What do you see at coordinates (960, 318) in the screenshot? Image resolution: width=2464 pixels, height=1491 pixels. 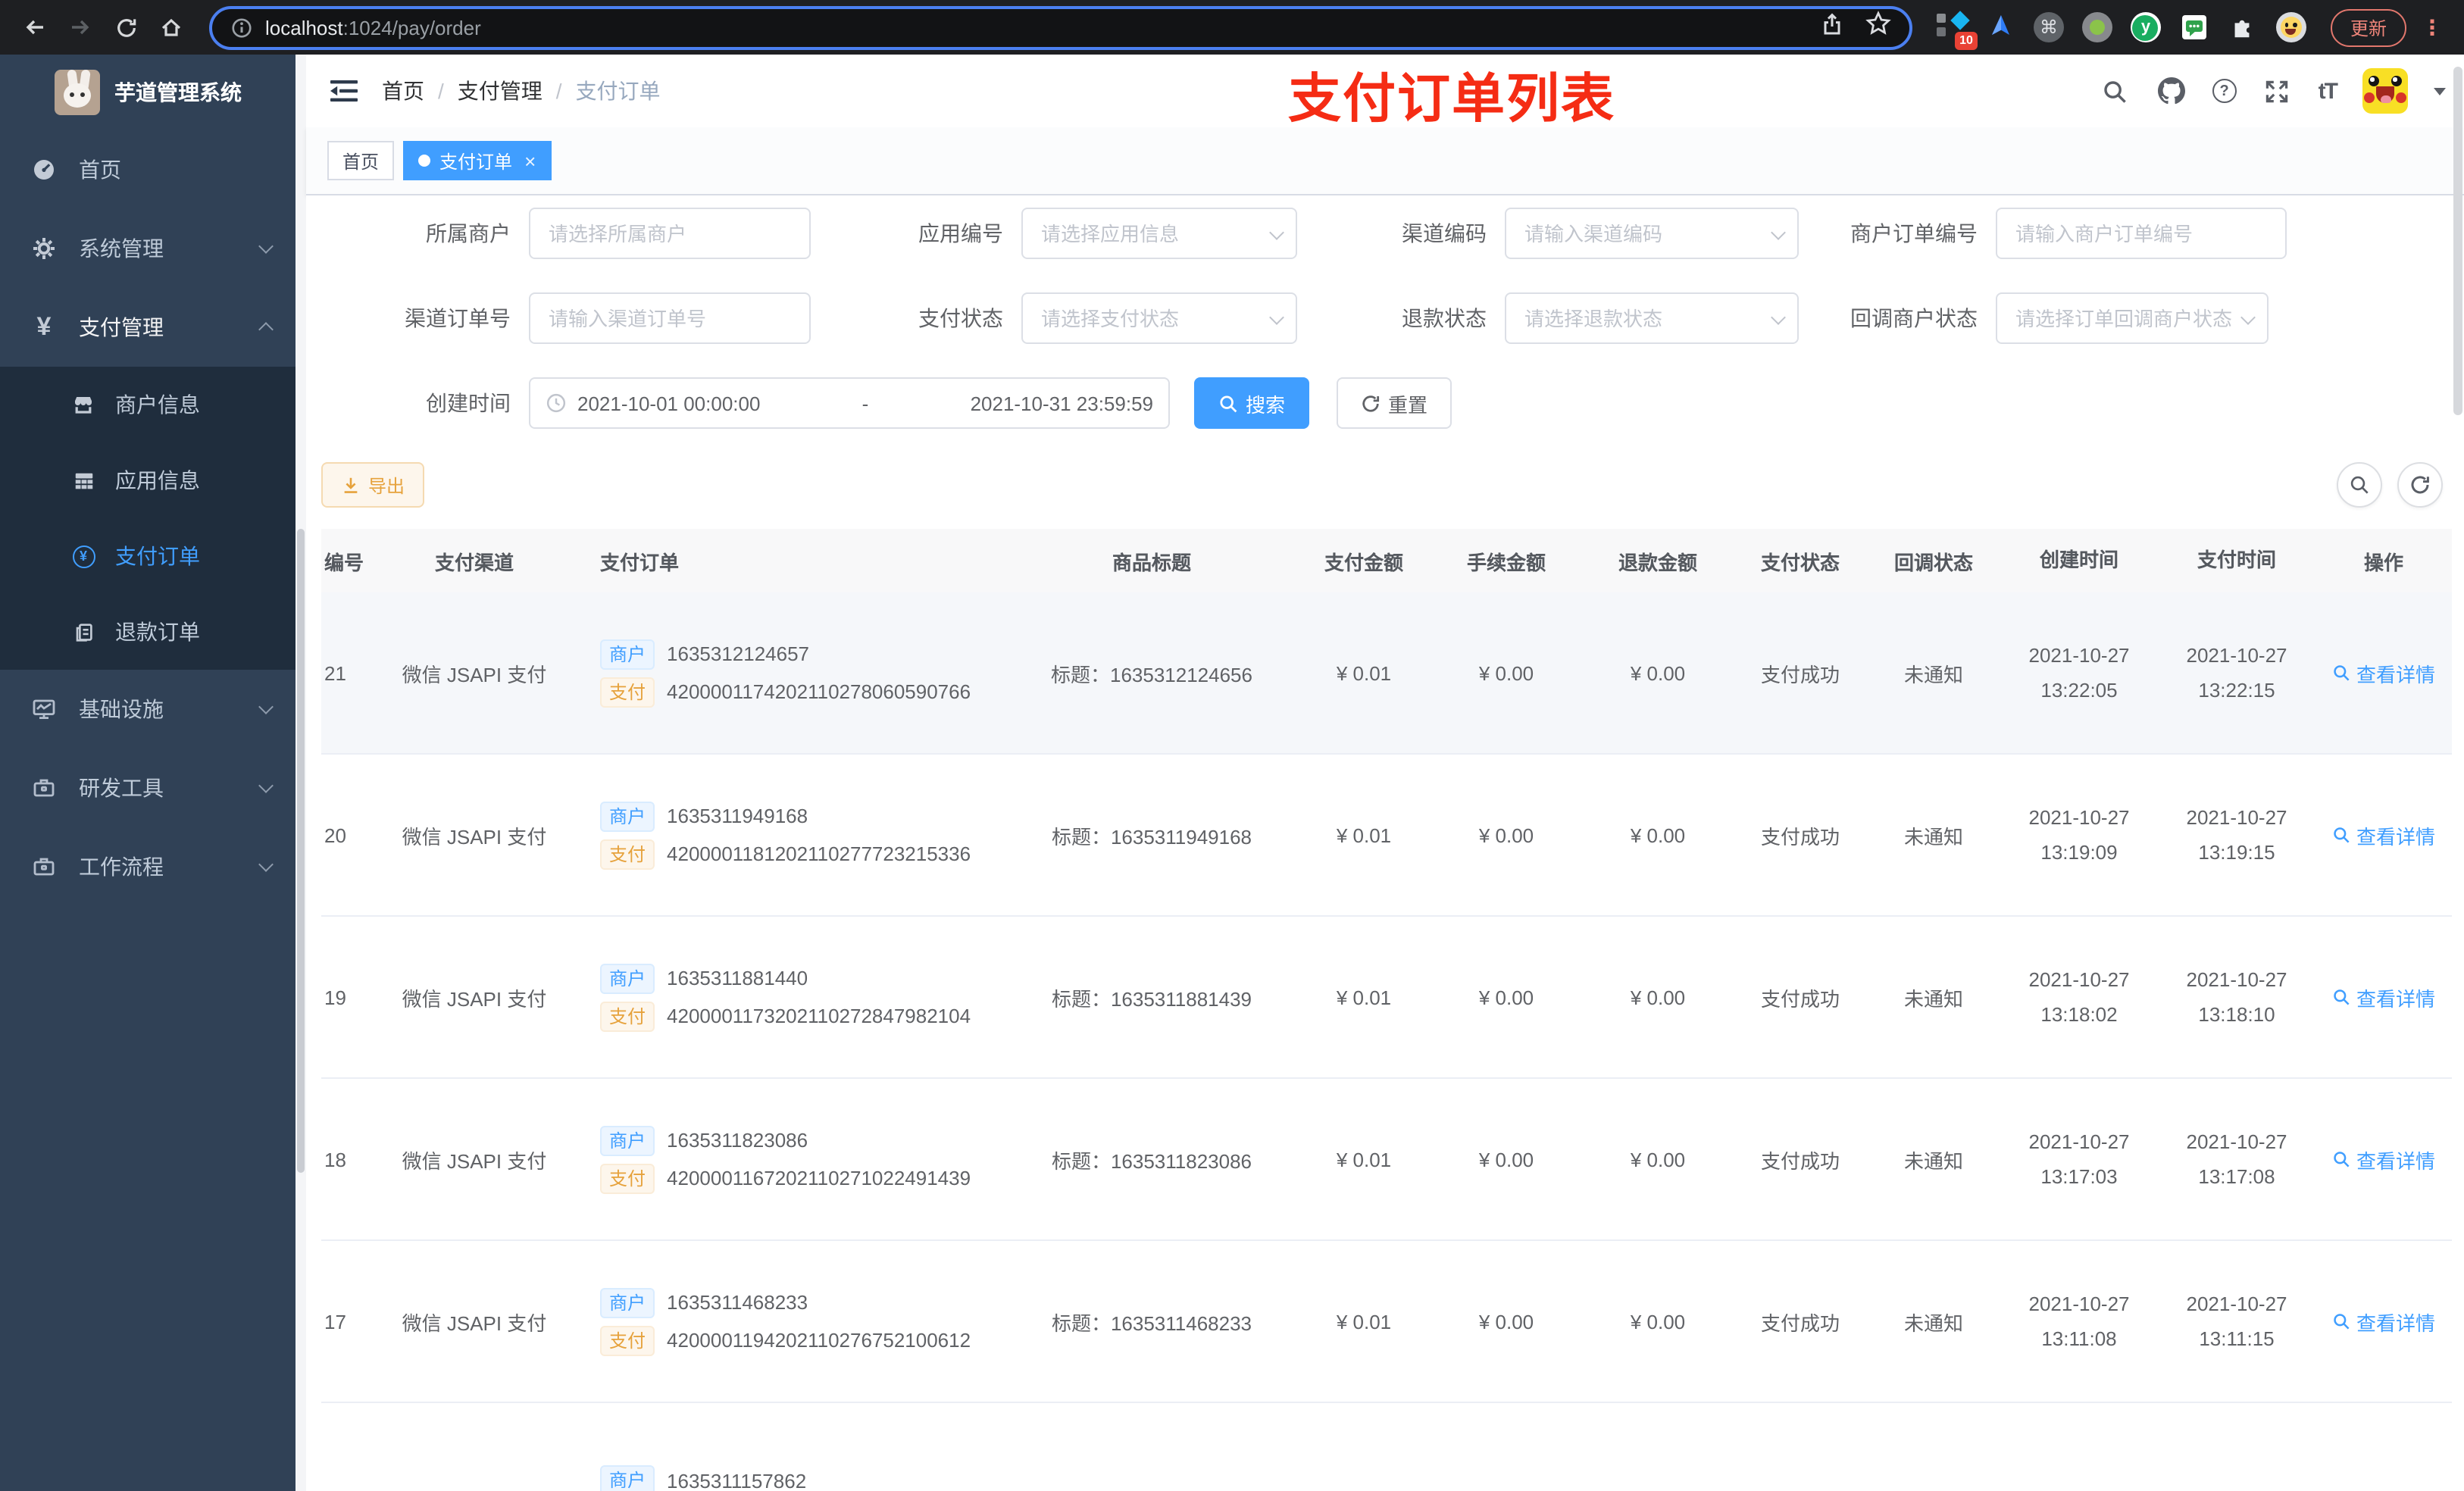 I see `filter-label: 支付状态` at bounding box center [960, 318].